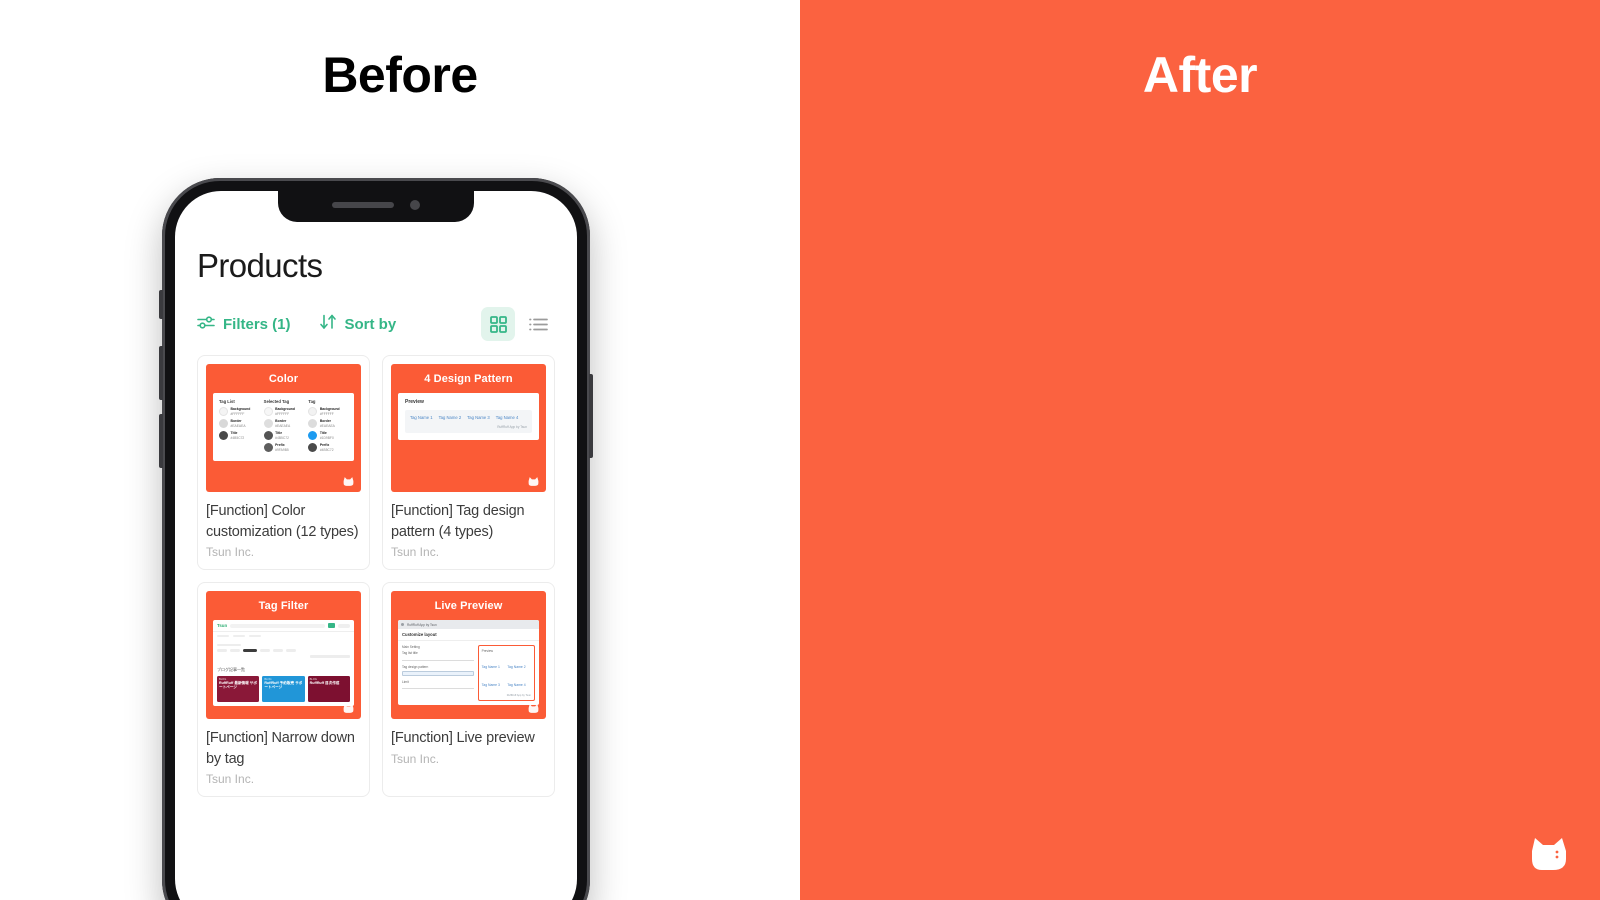  I want to click on sort-by-button: Sort by, so click(358, 324).